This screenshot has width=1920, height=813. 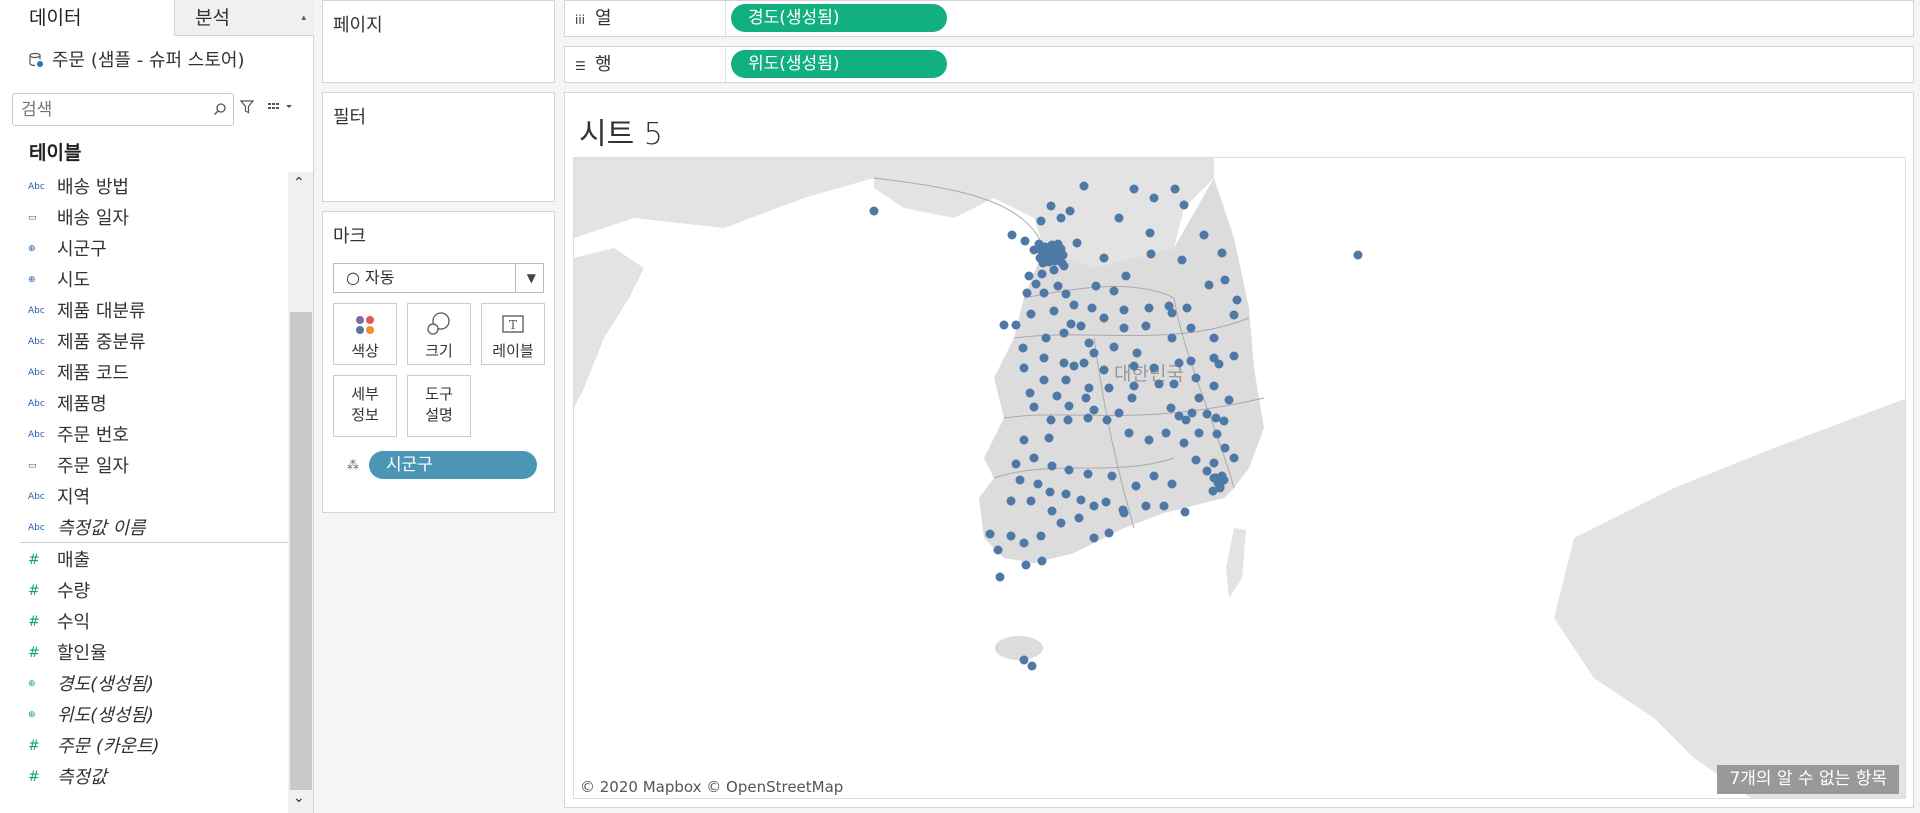 What do you see at coordinates (1239, 64) in the screenshot?
I see `rows-shelf: ☰ 행 위도(생성됨)` at bounding box center [1239, 64].